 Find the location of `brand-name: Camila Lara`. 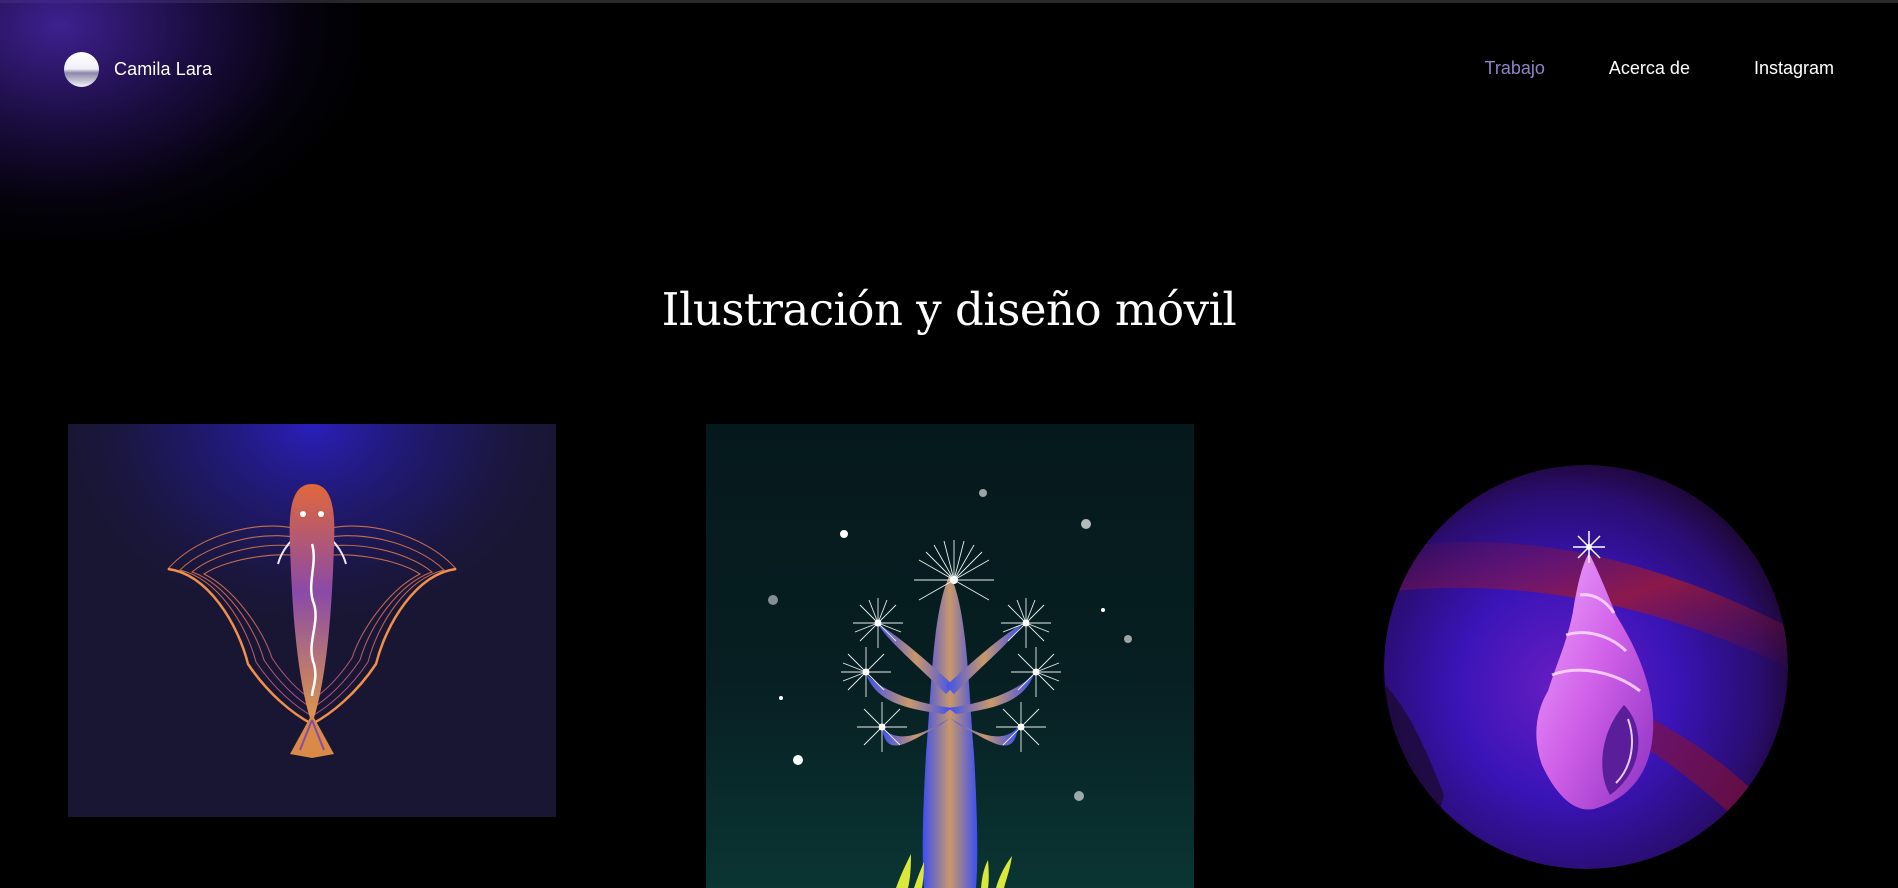

brand-name: Camila Lara is located at coordinates (163, 69).